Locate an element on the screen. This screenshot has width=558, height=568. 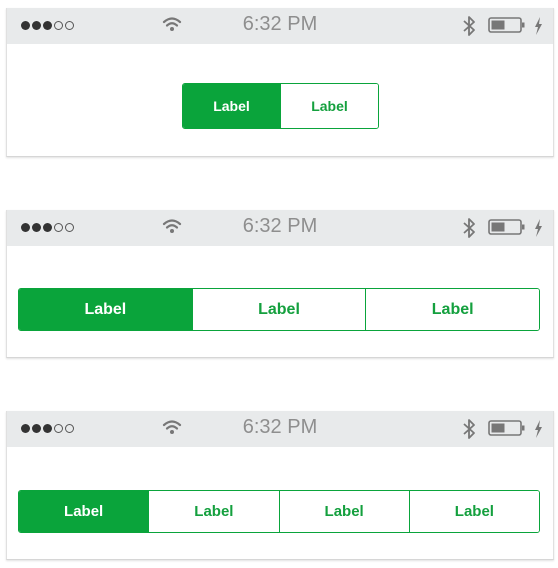
segmented-control-4: Label Label Label Label is located at coordinates (279, 511).